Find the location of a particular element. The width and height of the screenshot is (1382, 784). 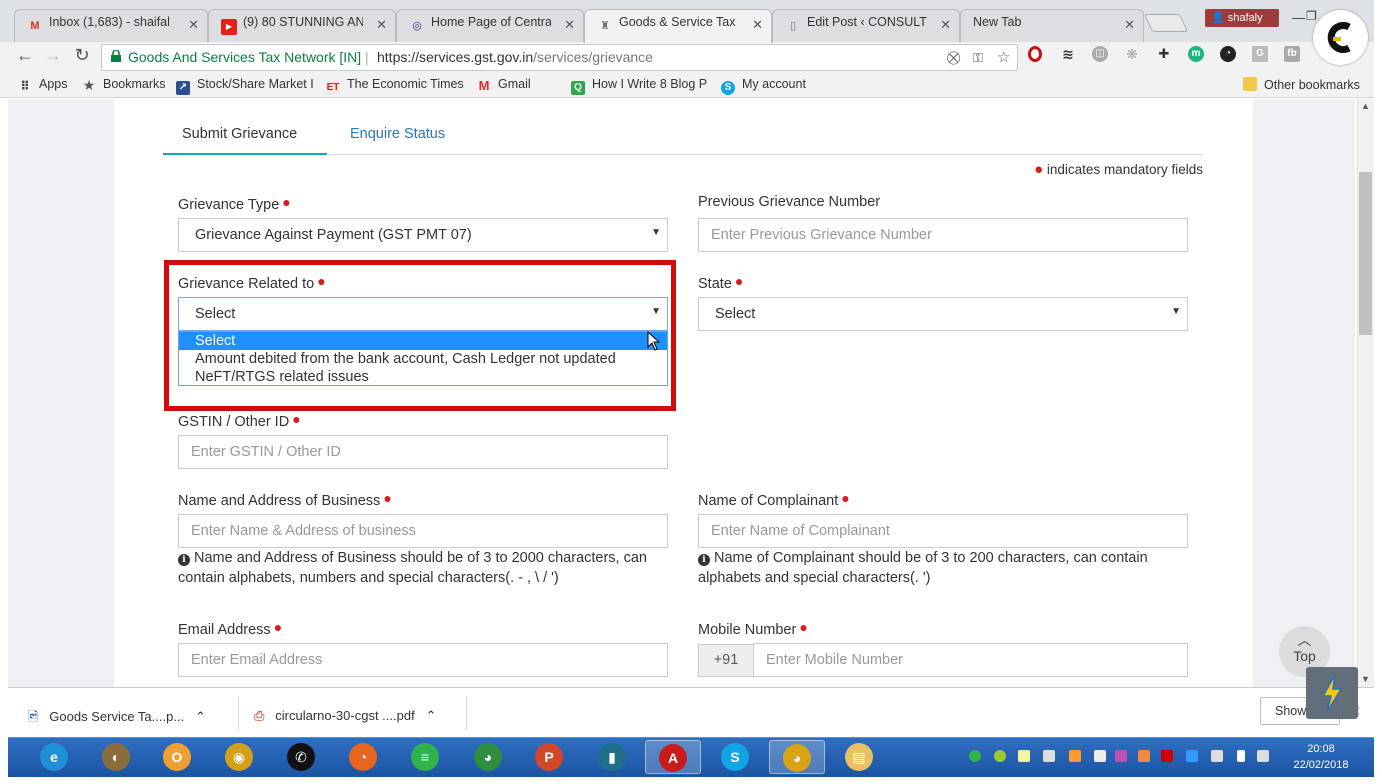

taskbar-app: ▤ is located at coordinates (859, 757).